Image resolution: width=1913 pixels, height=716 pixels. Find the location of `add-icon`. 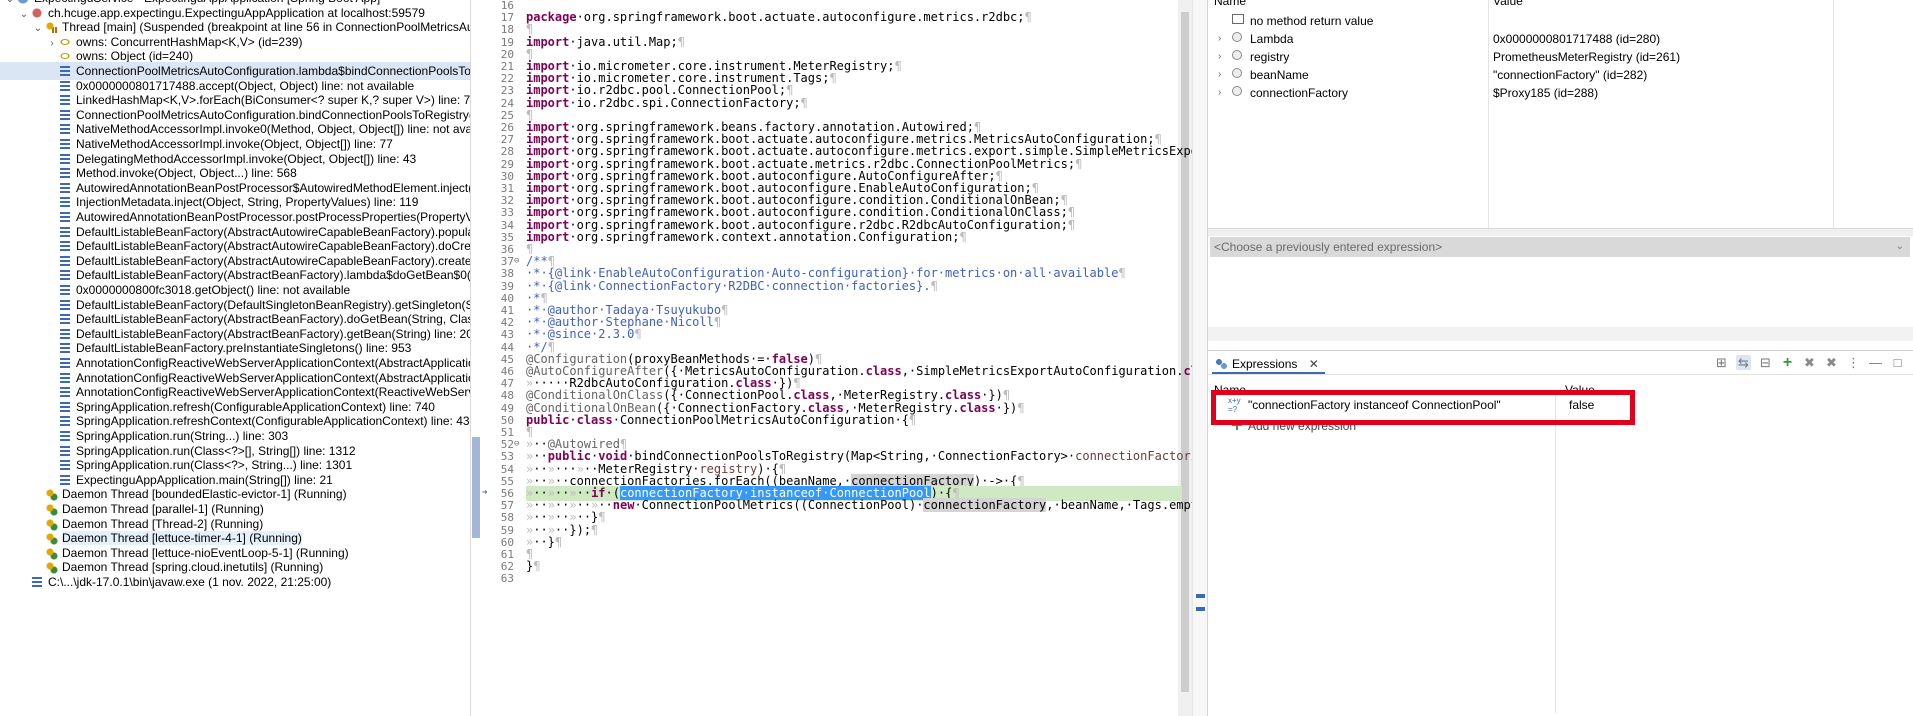

add-icon is located at coordinates (1237, 425).